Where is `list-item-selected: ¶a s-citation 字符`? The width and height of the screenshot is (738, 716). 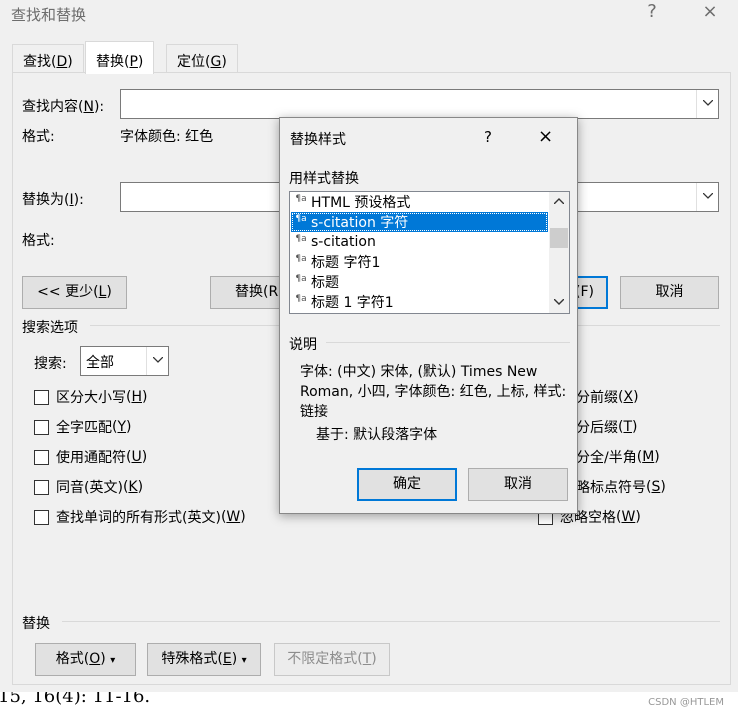
list-item-selected: ¶a s-citation 字符 is located at coordinates (419, 222).